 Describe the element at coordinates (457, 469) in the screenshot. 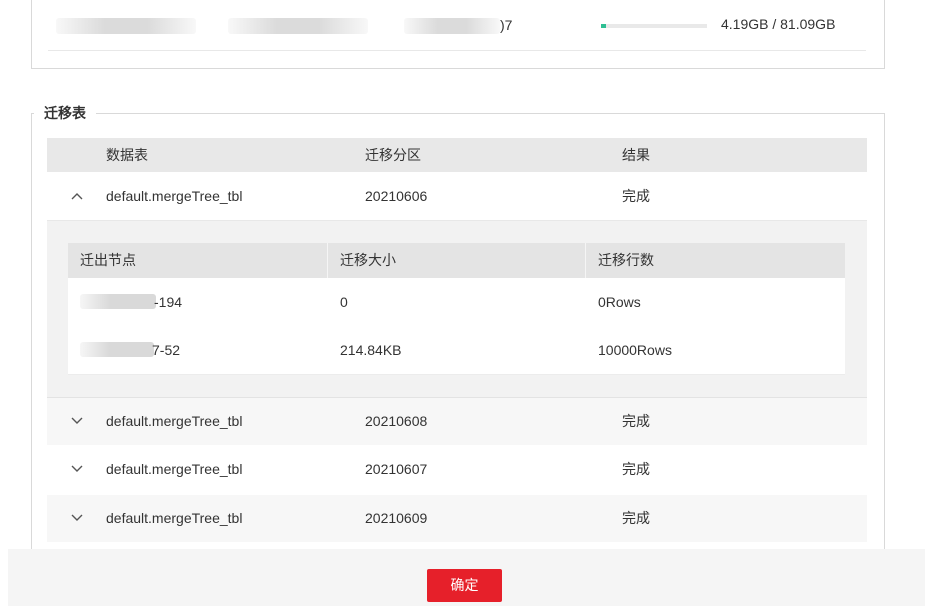

I see `table-row: default.mergeTree_tbl 20210607 完成` at that location.